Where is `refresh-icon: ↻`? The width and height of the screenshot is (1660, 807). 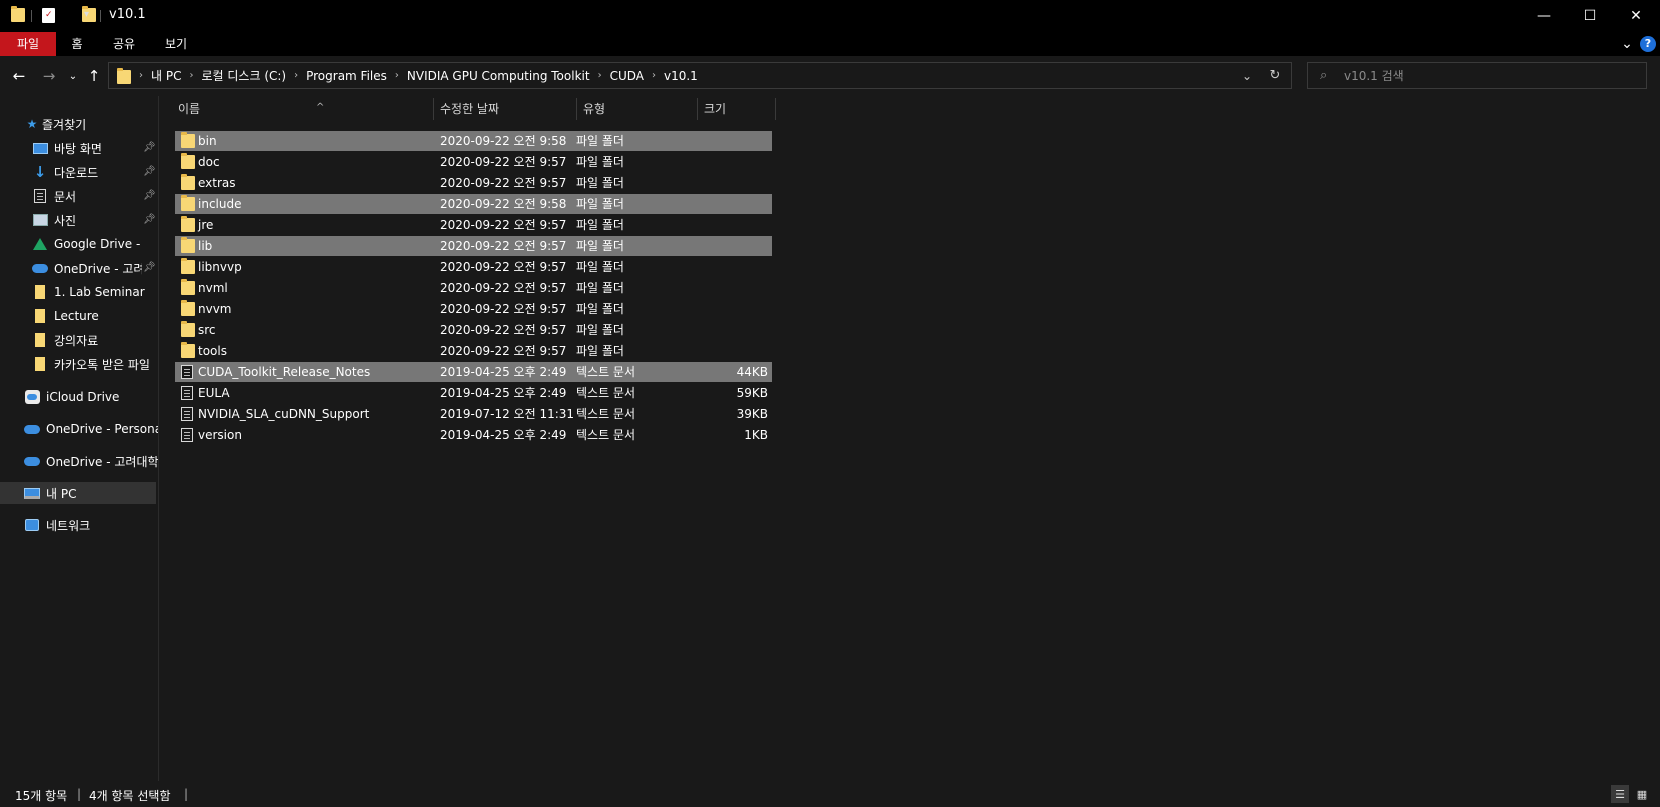
refresh-icon: ↻ is located at coordinates (1275, 75).